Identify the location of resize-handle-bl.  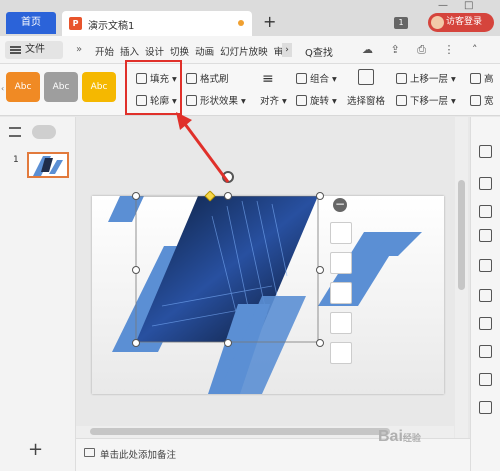
(136, 343).